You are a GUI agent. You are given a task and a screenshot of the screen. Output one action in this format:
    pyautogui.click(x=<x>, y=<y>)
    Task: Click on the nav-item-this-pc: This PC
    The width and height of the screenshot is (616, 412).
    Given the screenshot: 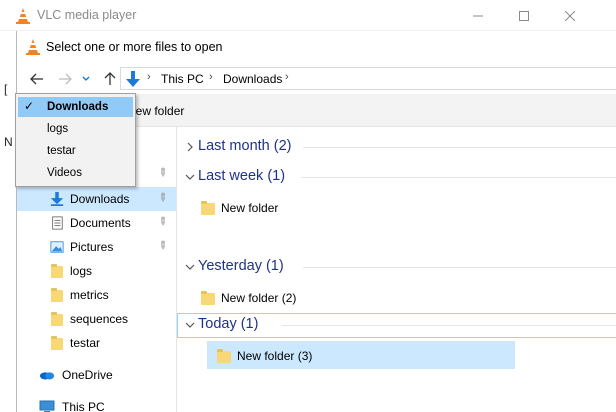 What is the action you would take?
    pyautogui.click(x=96, y=403)
    